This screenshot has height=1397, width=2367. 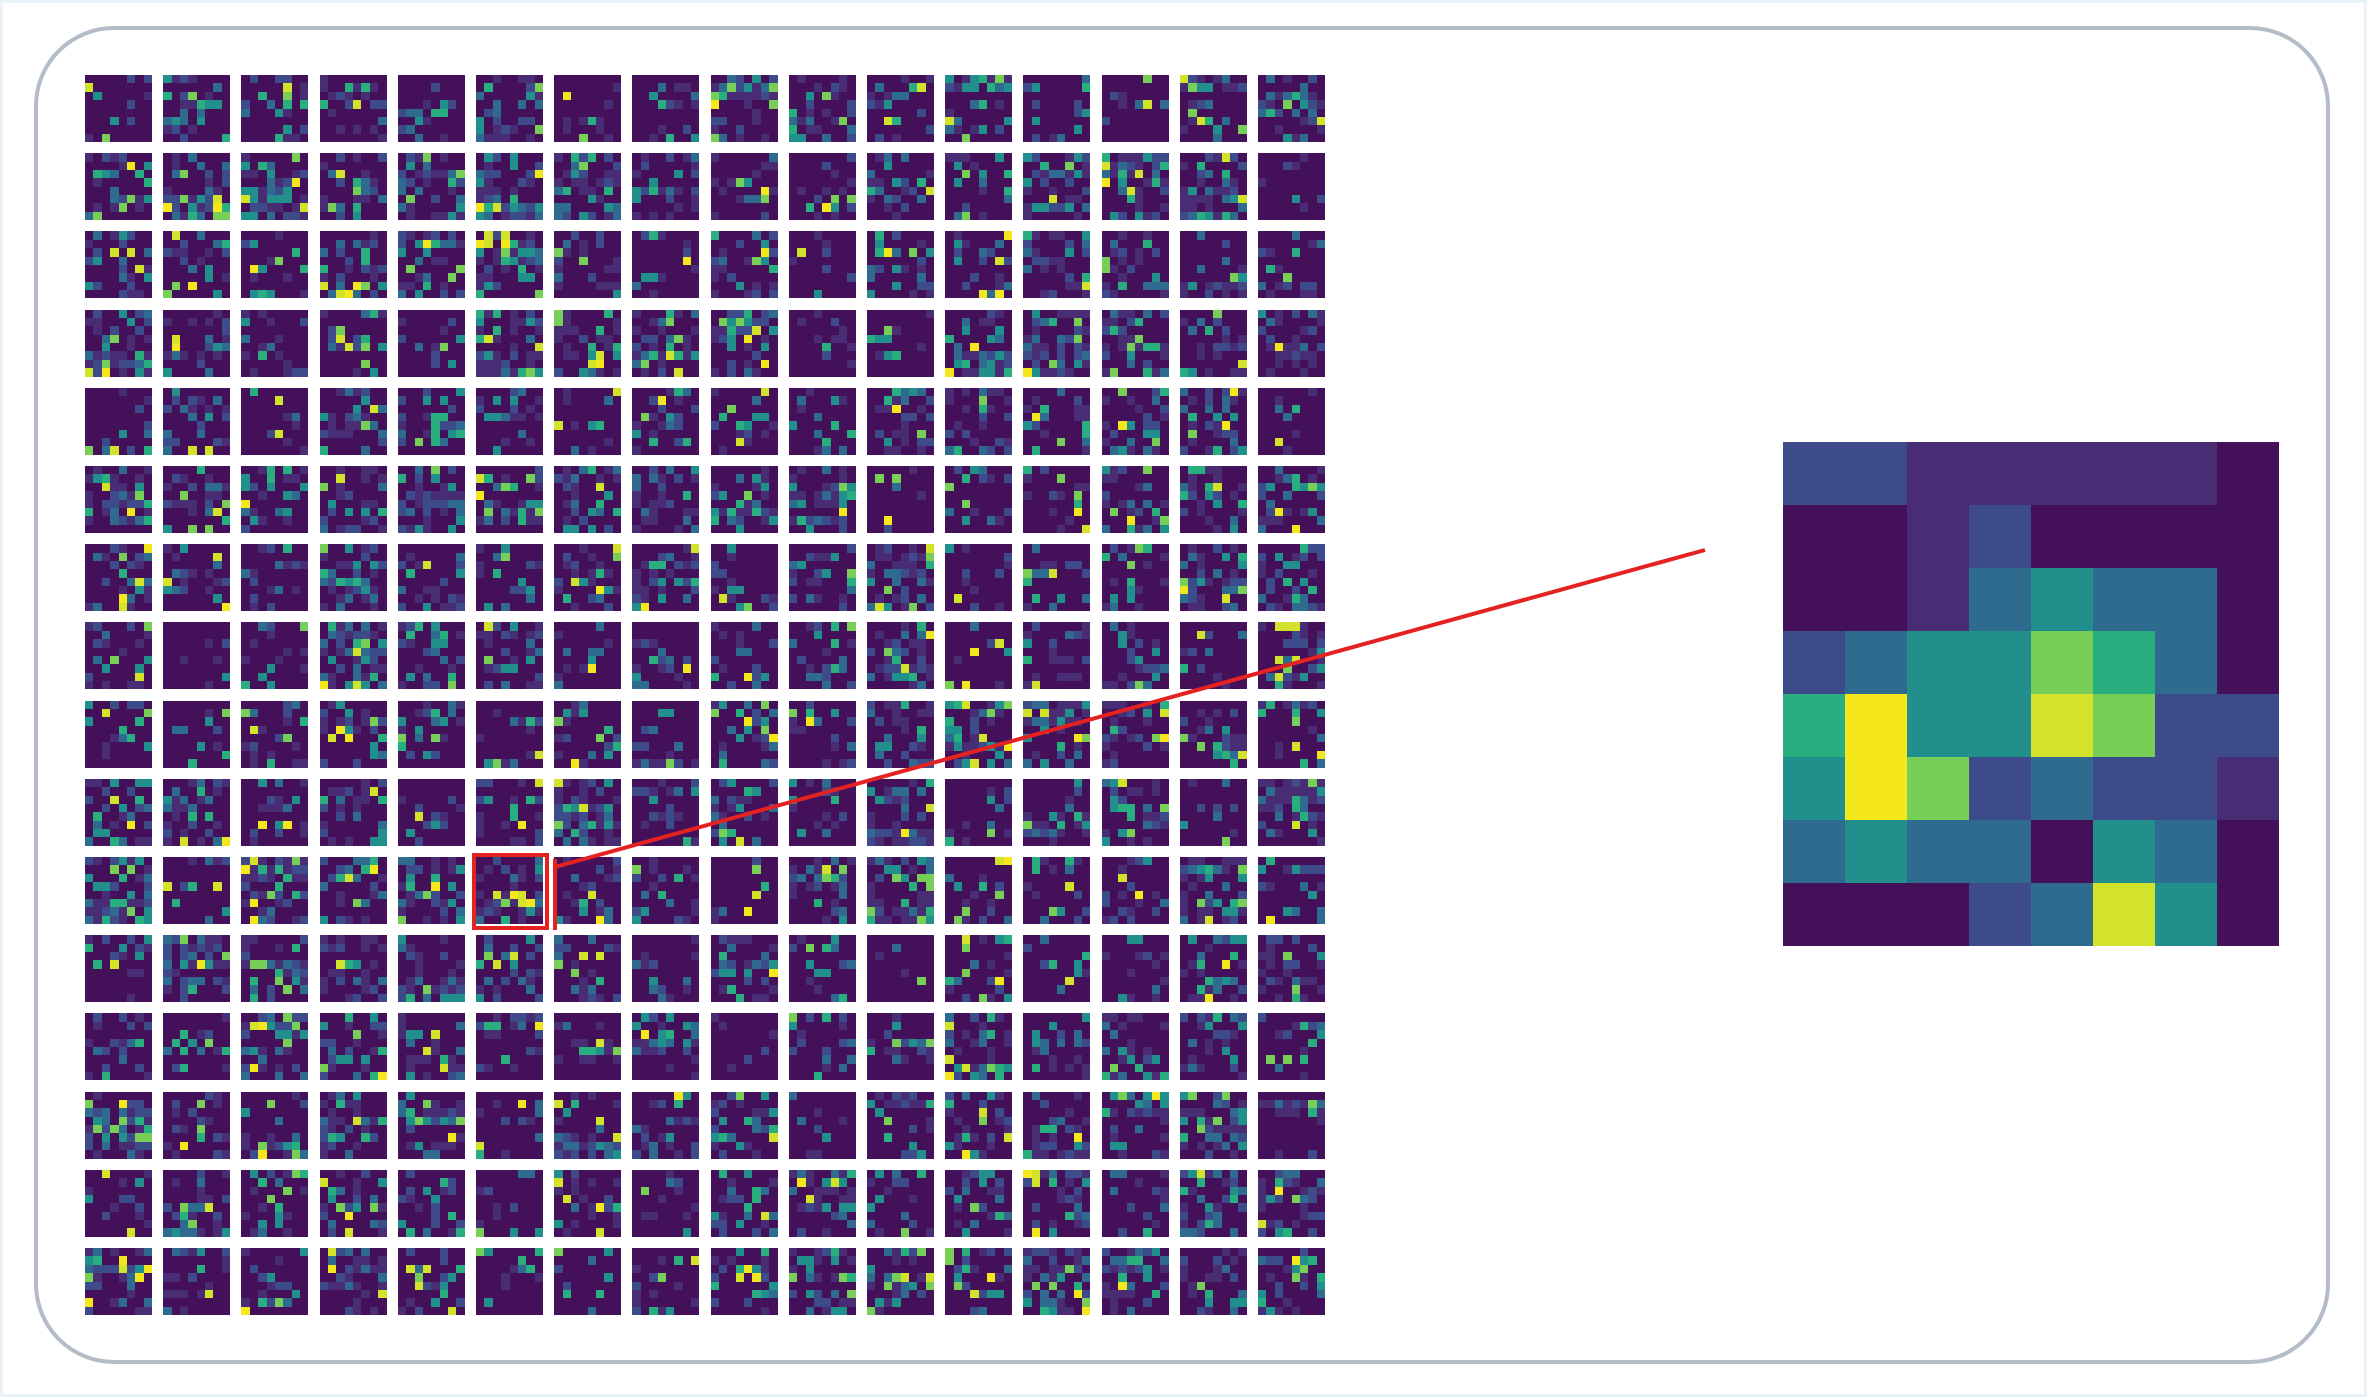 I want to click on highlight-box, so click(x=510, y=891).